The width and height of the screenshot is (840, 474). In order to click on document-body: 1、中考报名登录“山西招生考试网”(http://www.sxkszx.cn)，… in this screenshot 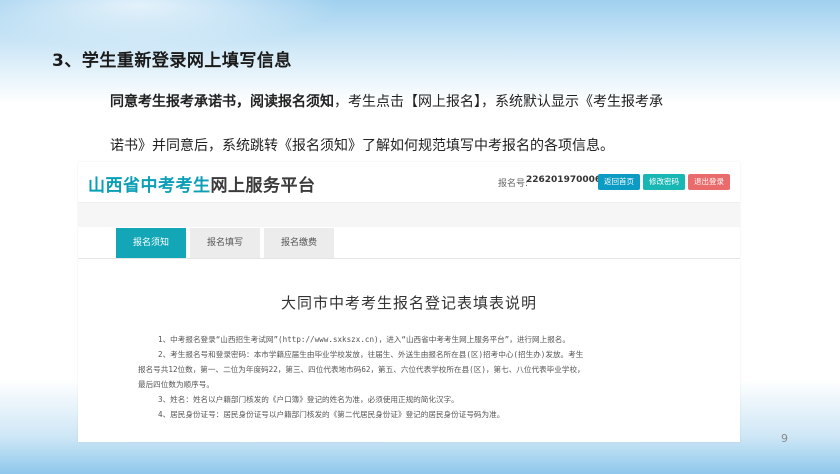, I will do `click(418, 377)`.